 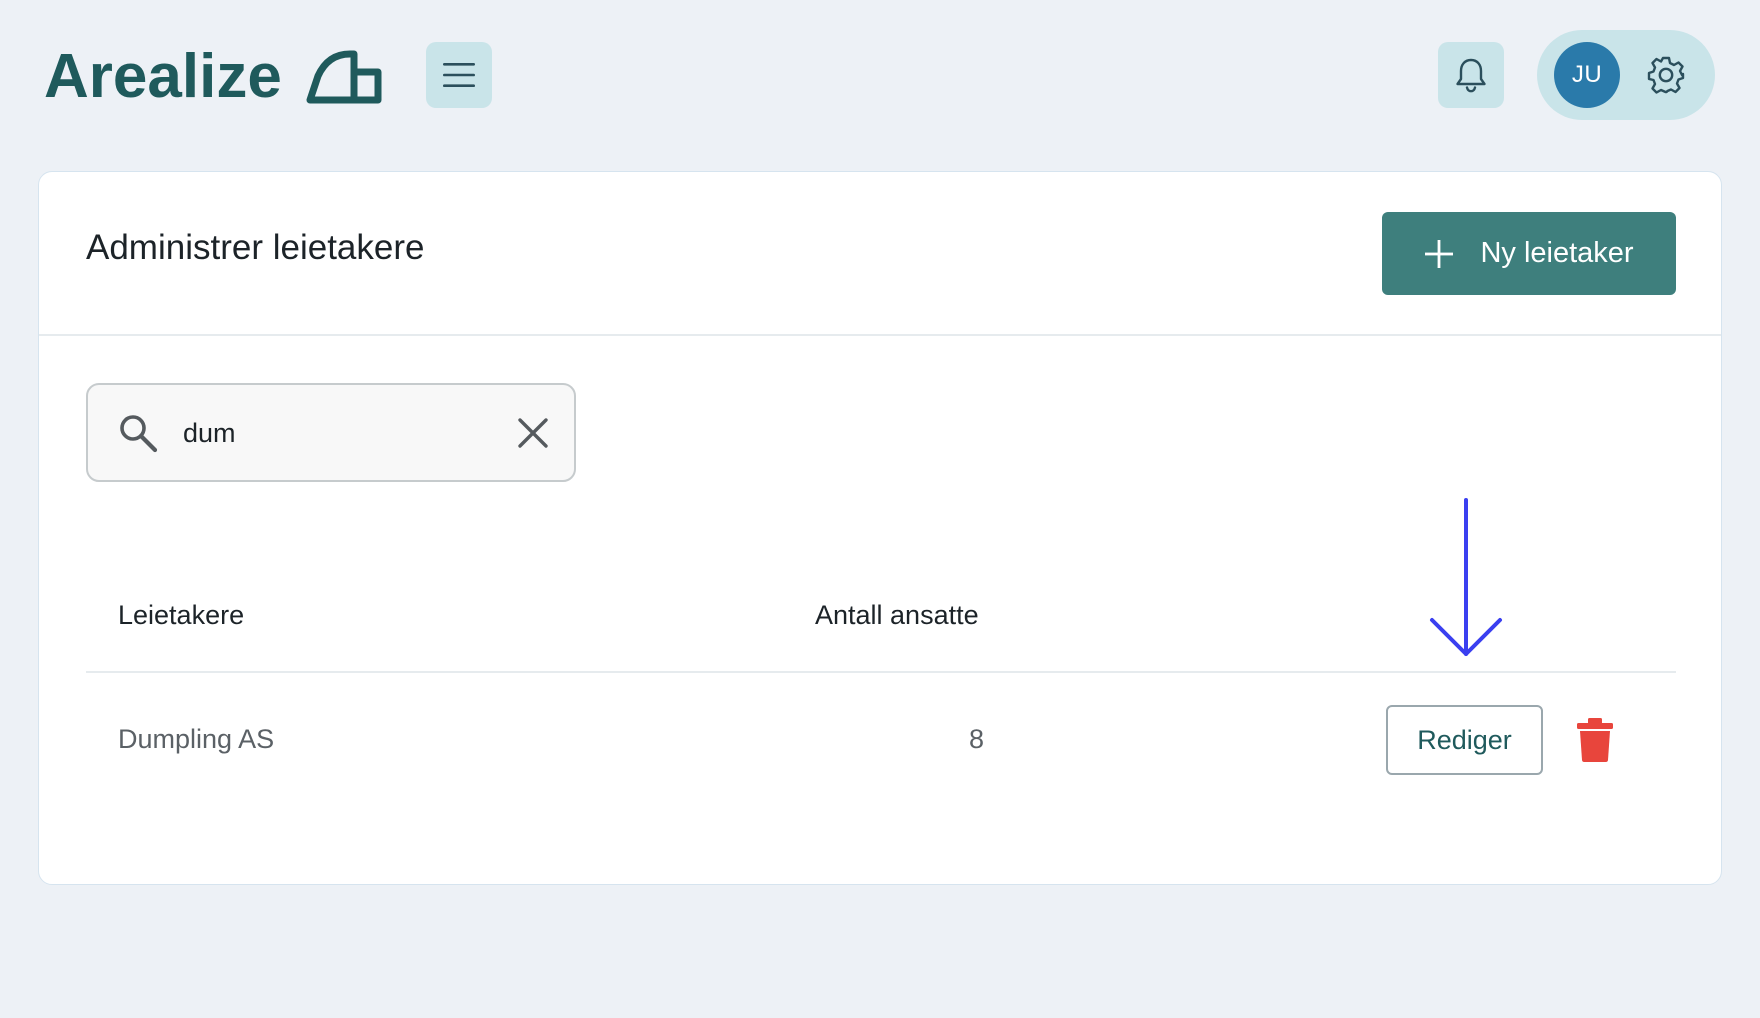 What do you see at coordinates (880, 335) in the screenshot?
I see `header-divider` at bounding box center [880, 335].